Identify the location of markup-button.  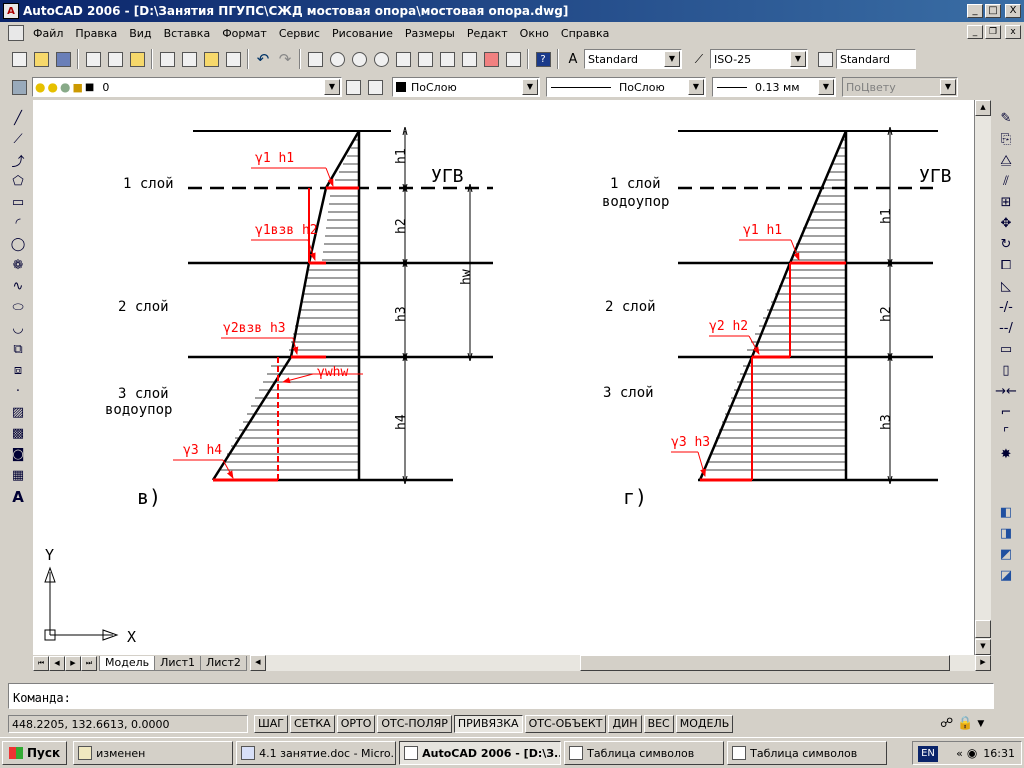
(491, 59).